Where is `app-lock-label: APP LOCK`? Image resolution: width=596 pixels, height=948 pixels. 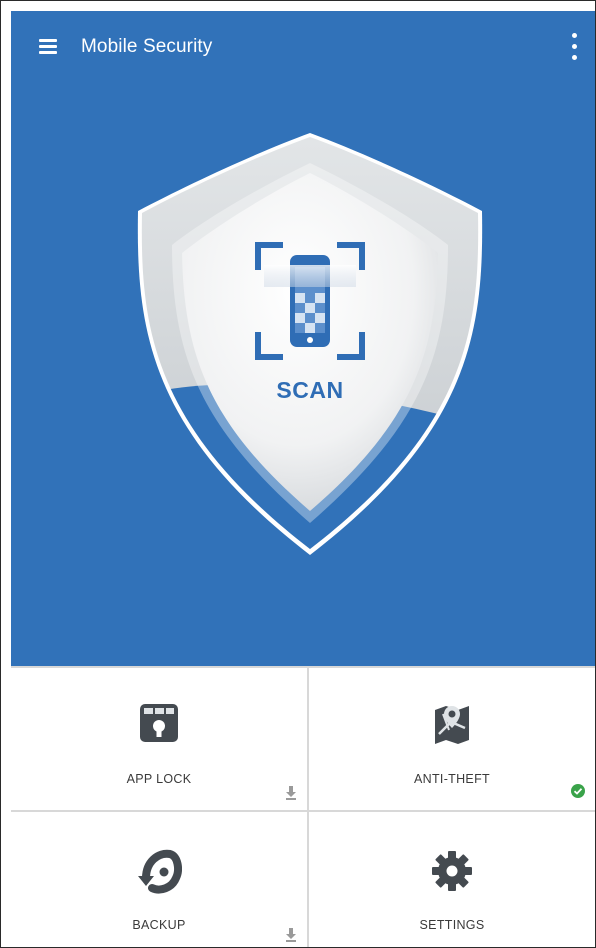
app-lock-label: APP LOCK is located at coordinates (159, 779).